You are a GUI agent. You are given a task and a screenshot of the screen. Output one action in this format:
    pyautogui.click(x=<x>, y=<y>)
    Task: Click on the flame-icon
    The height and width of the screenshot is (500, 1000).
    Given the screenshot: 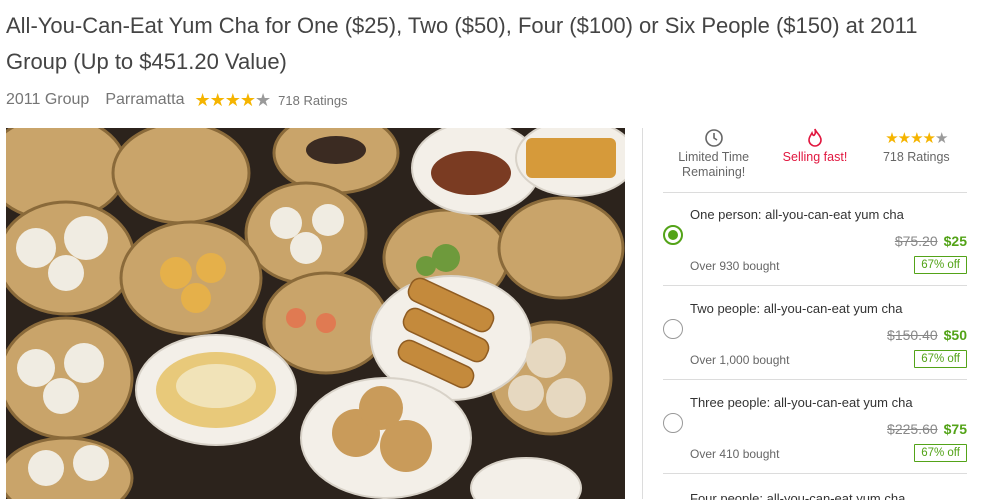 What is the action you would take?
    pyautogui.click(x=814, y=138)
    